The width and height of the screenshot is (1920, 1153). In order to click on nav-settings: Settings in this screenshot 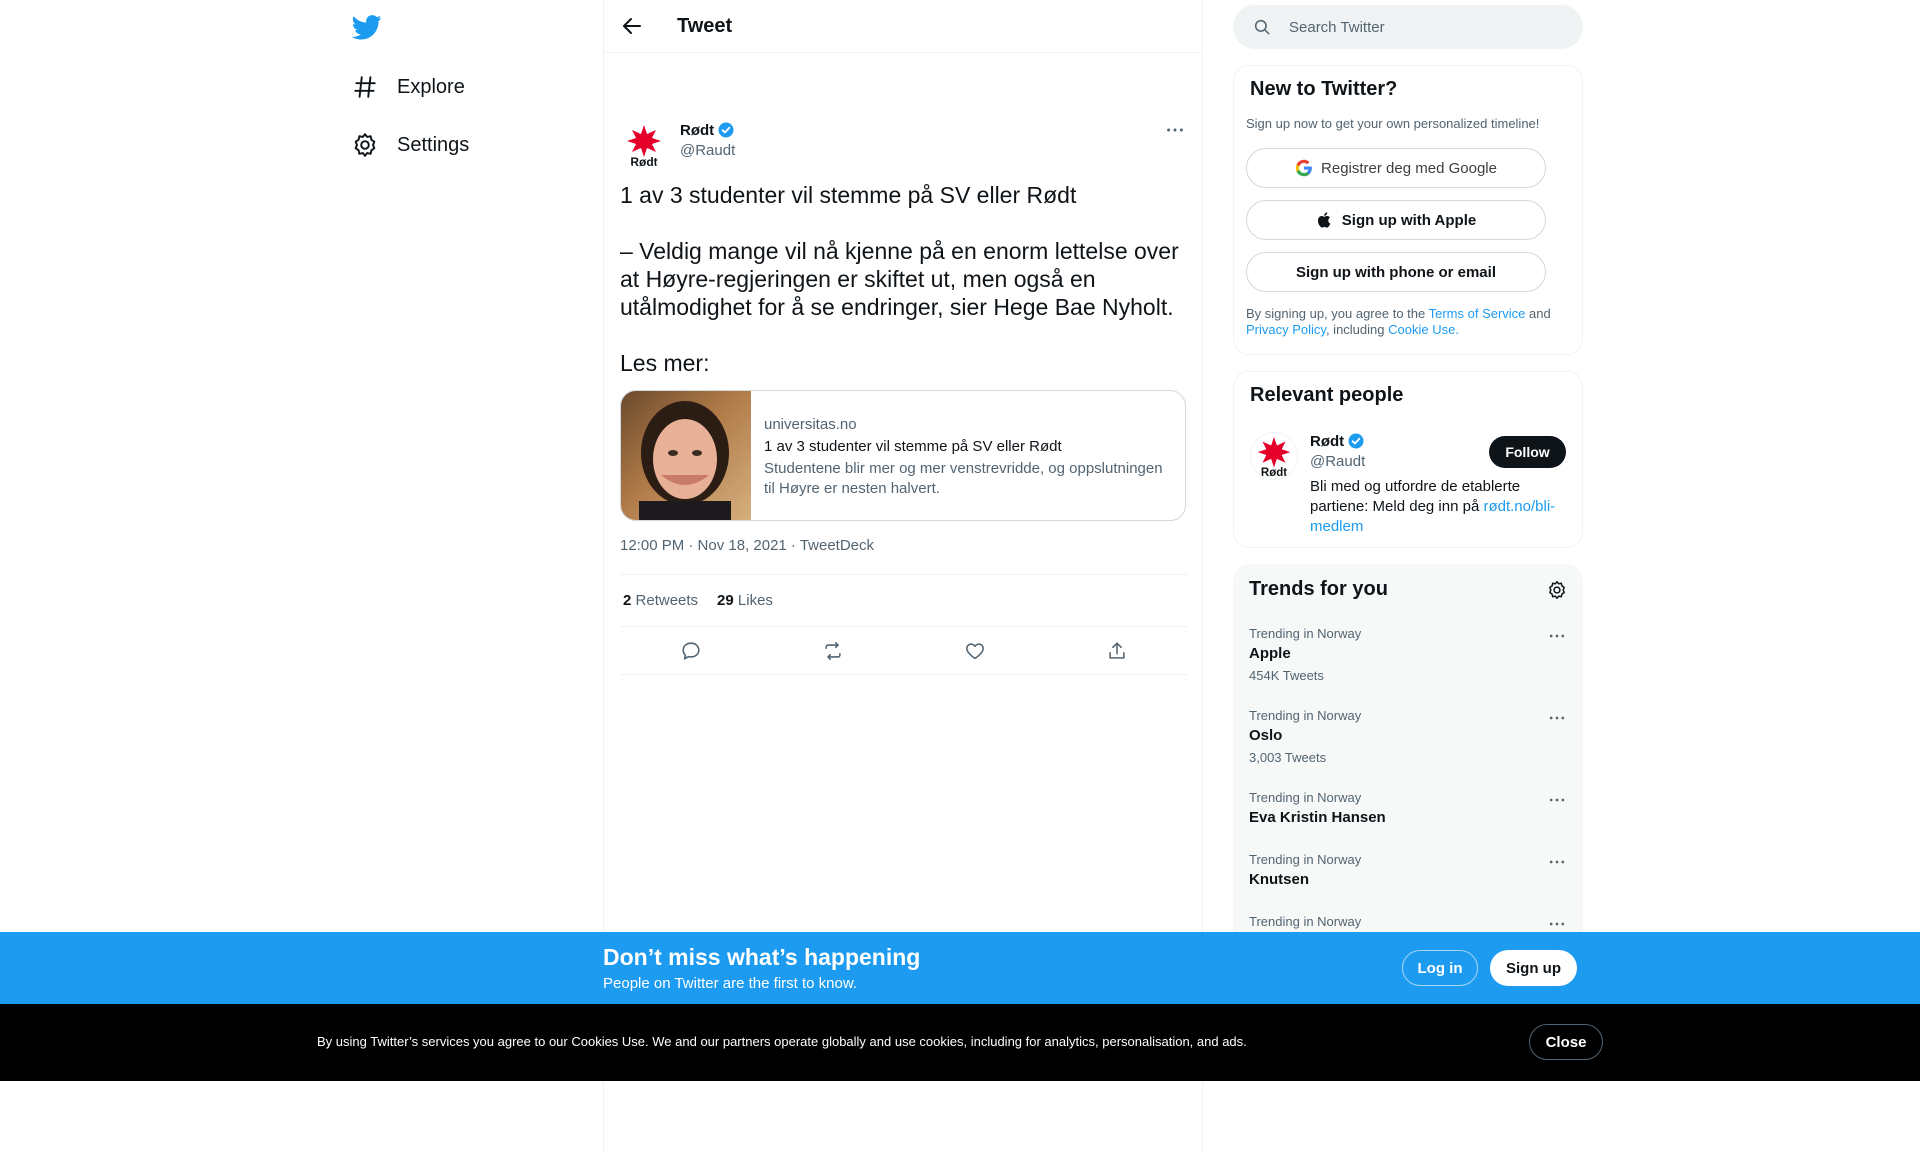, I will do `click(410, 145)`.